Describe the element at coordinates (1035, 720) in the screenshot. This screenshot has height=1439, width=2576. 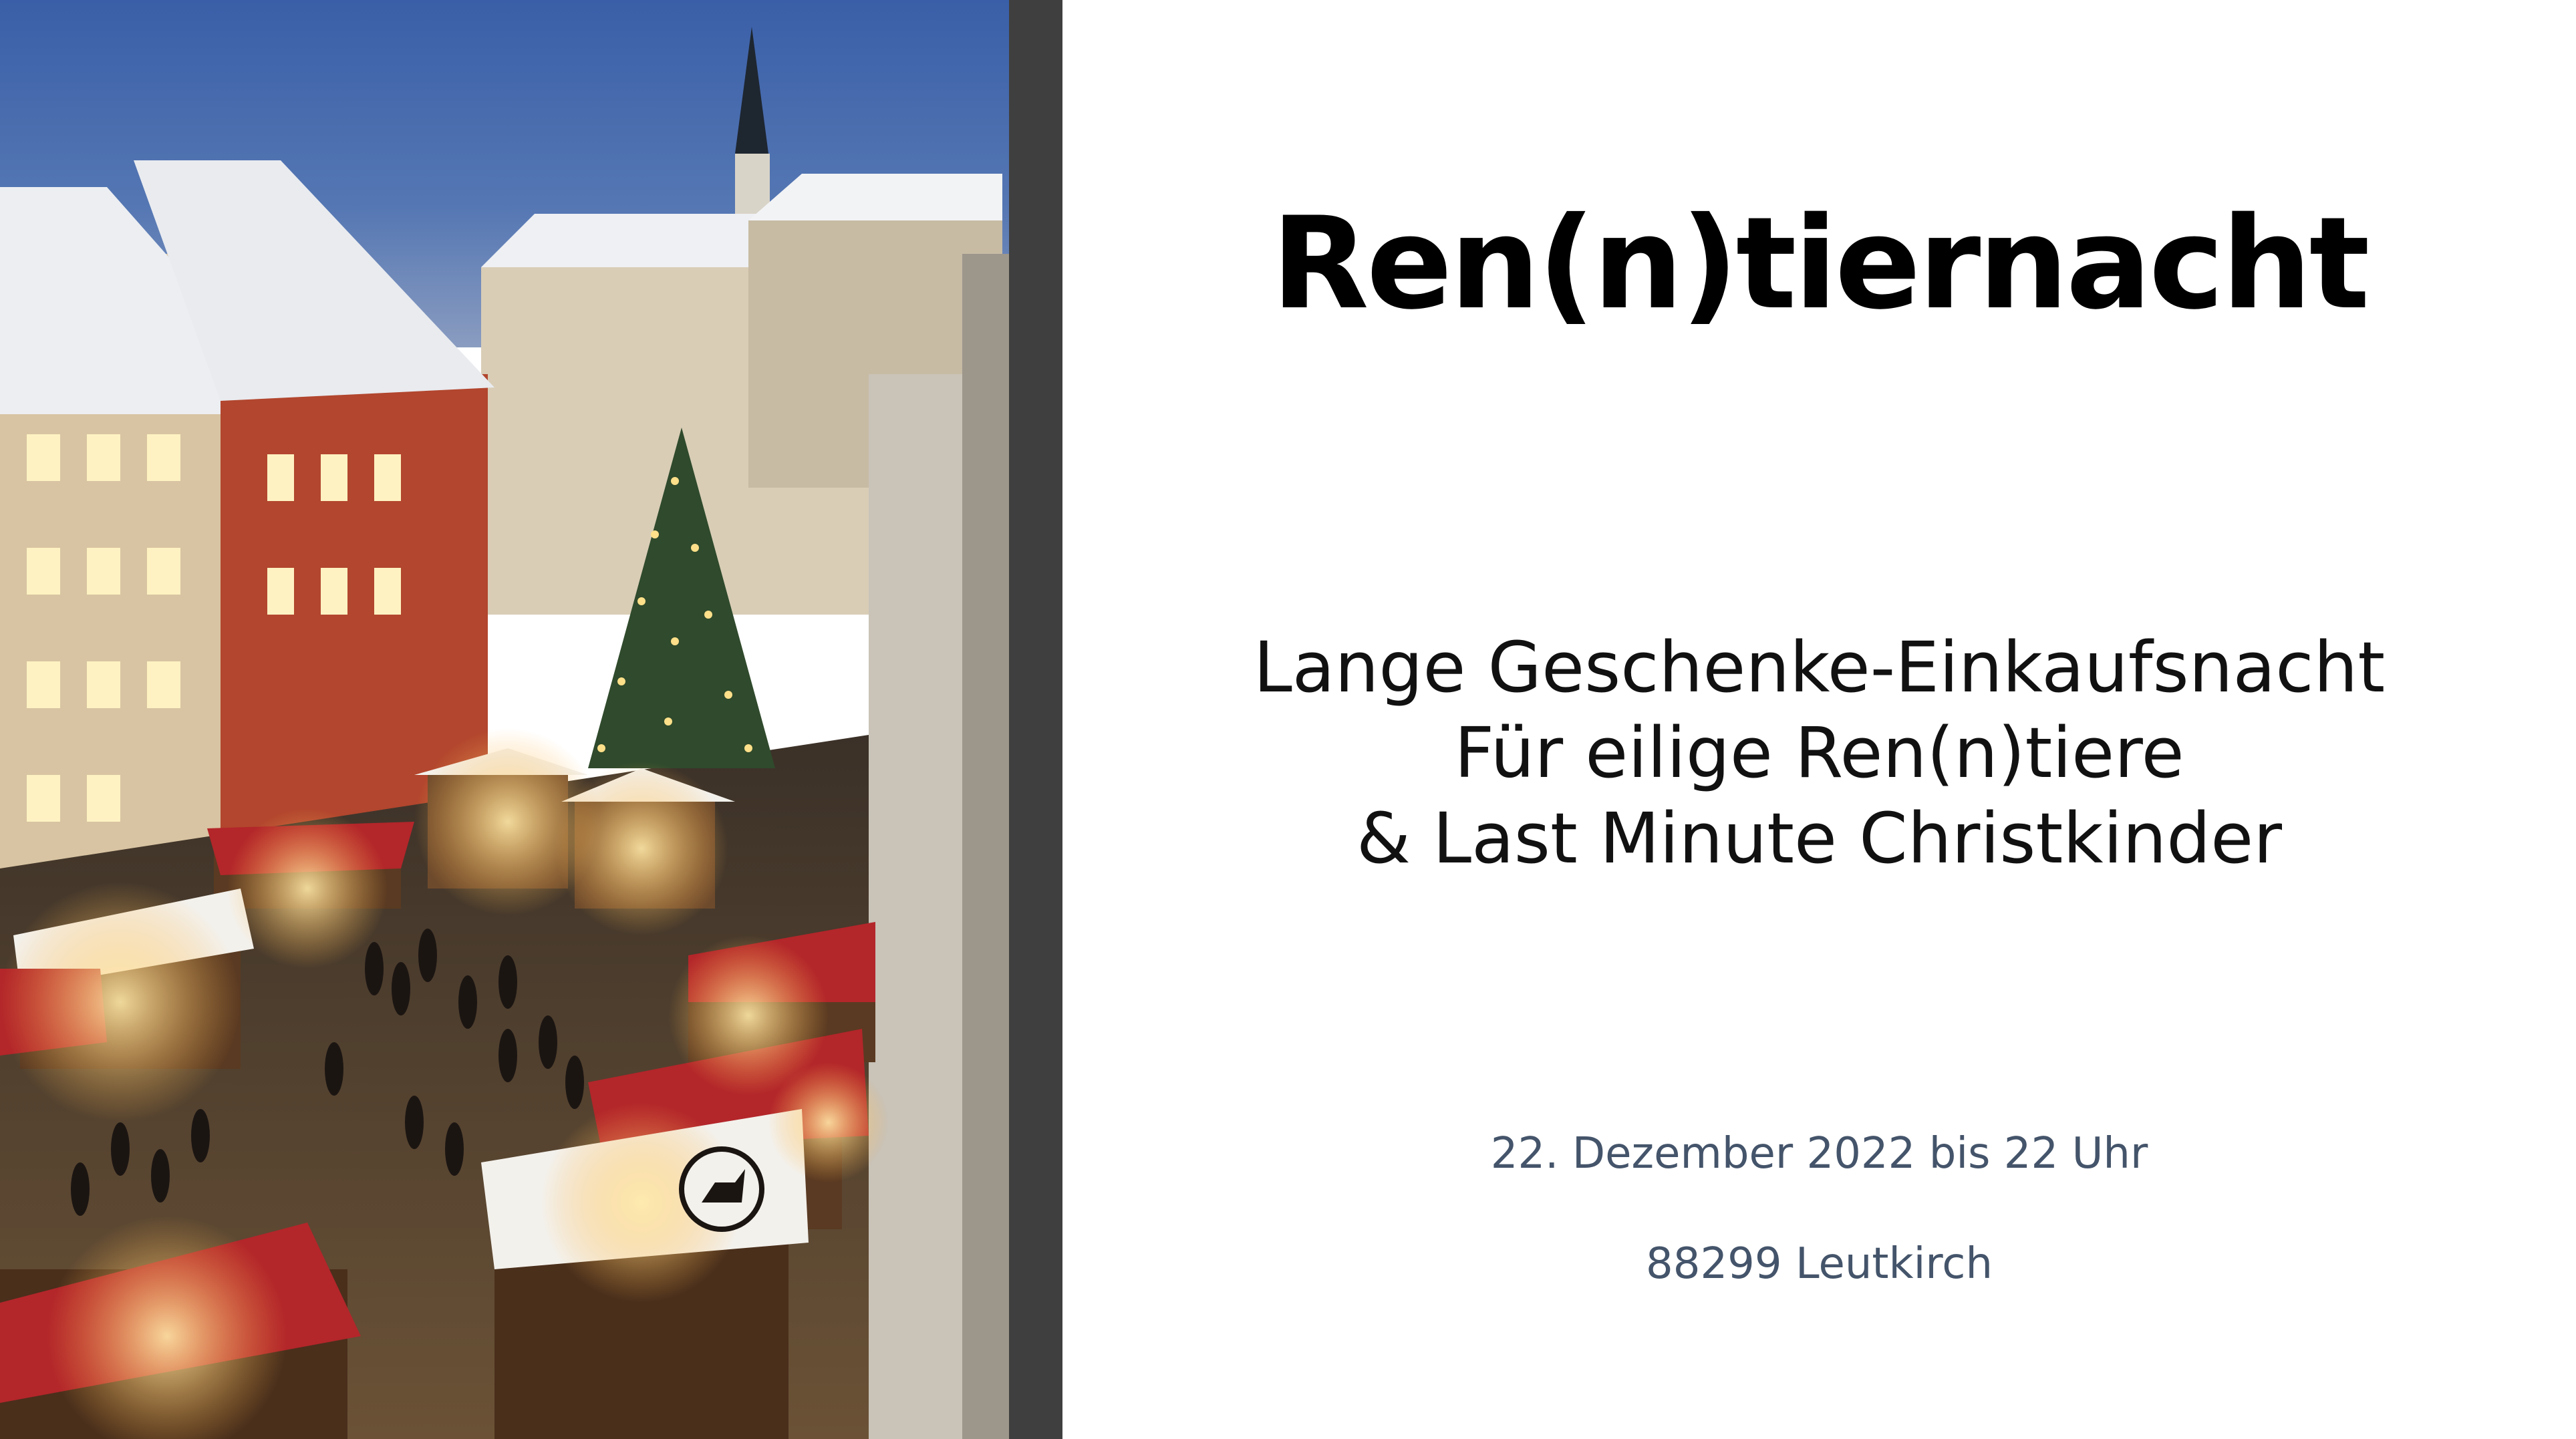
I see `vertical-divider-bar` at that location.